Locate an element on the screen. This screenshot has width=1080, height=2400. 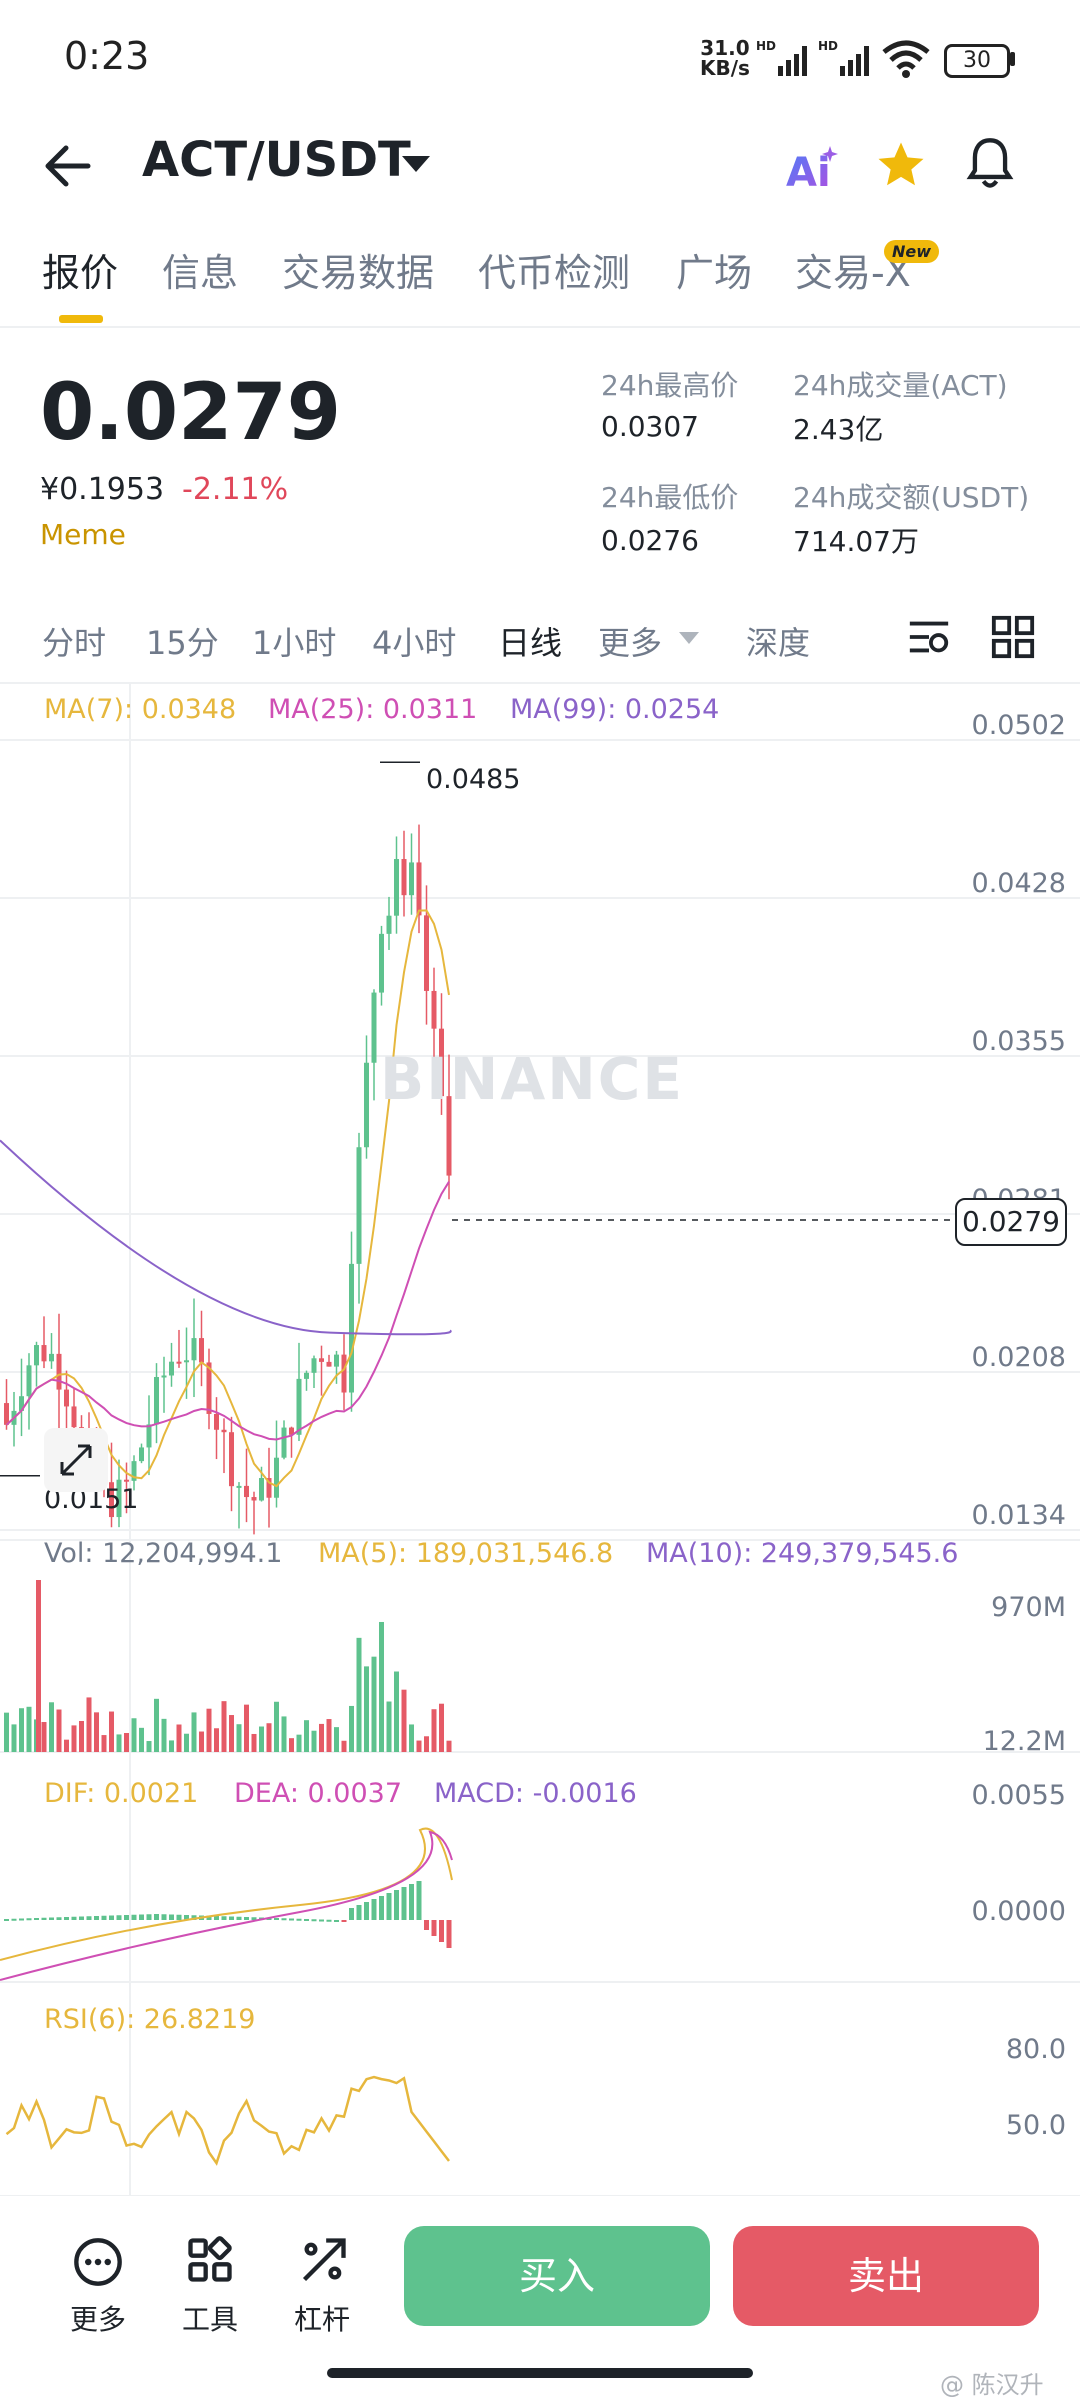
tab-square: 广场 is located at coordinates (714, 269).